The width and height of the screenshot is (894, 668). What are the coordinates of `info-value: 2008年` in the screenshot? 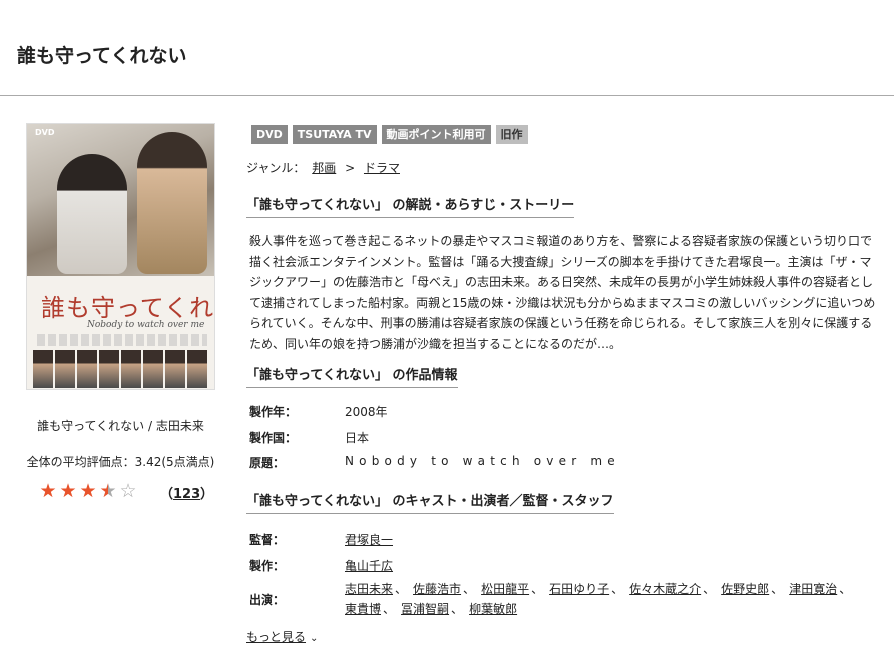 It's located at (366, 412).